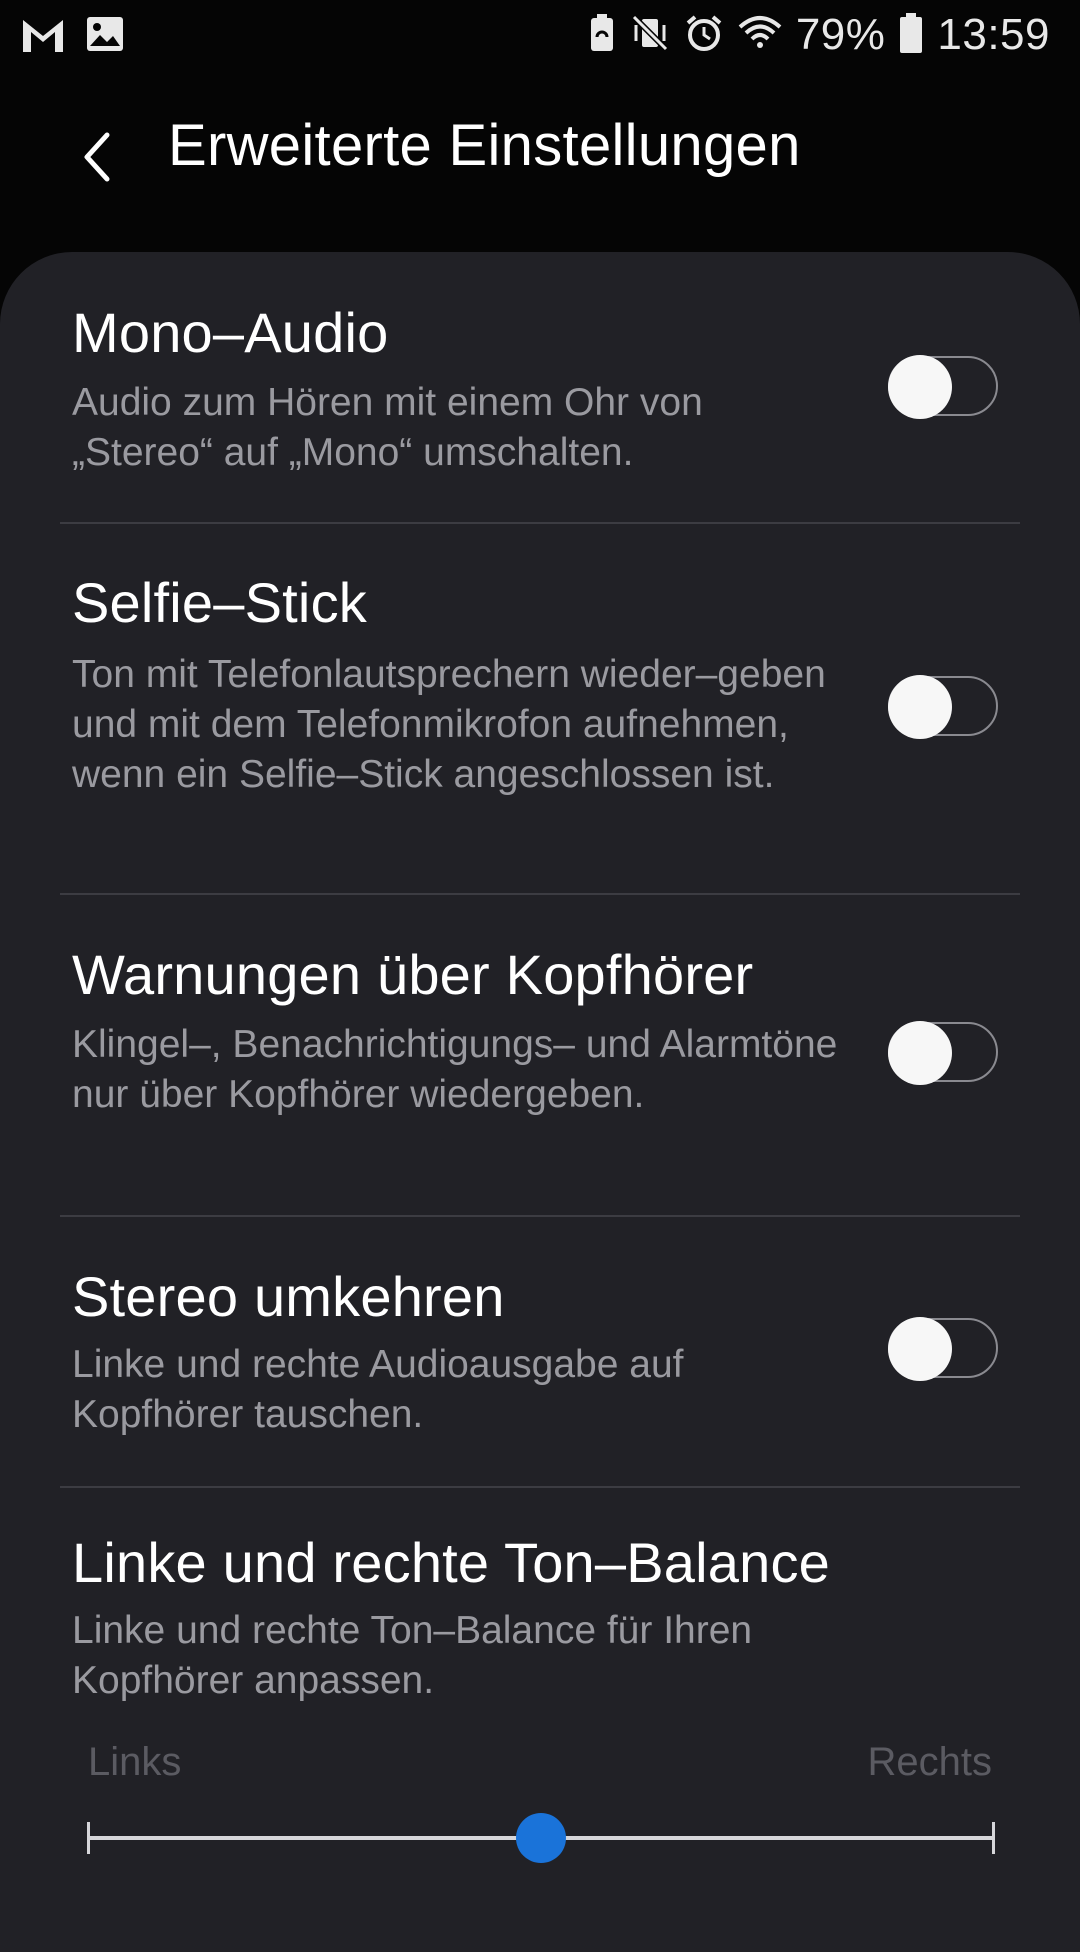 The height and width of the screenshot is (1952, 1080). I want to click on slider-tick-left, so click(88, 1838).